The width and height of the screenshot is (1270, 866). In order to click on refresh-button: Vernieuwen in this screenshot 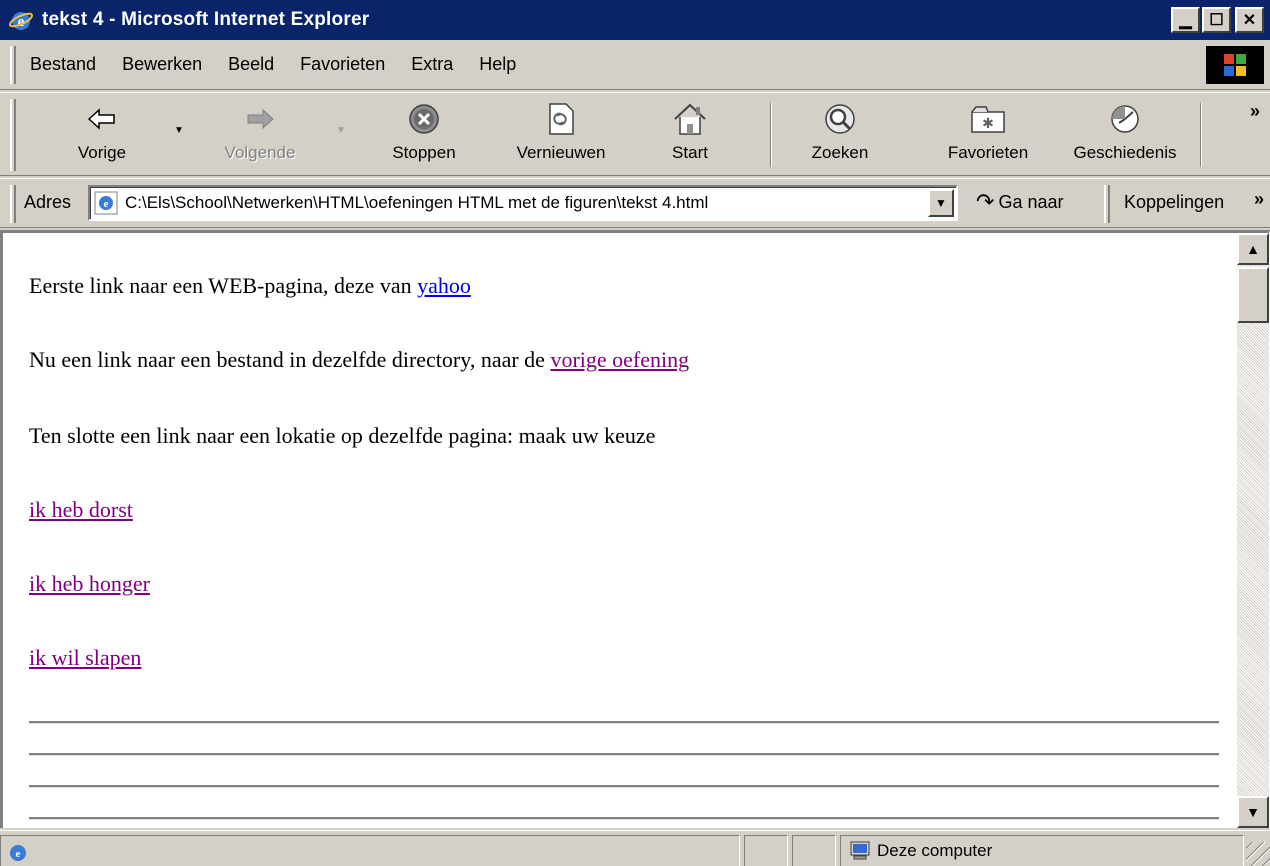, I will do `click(561, 135)`.